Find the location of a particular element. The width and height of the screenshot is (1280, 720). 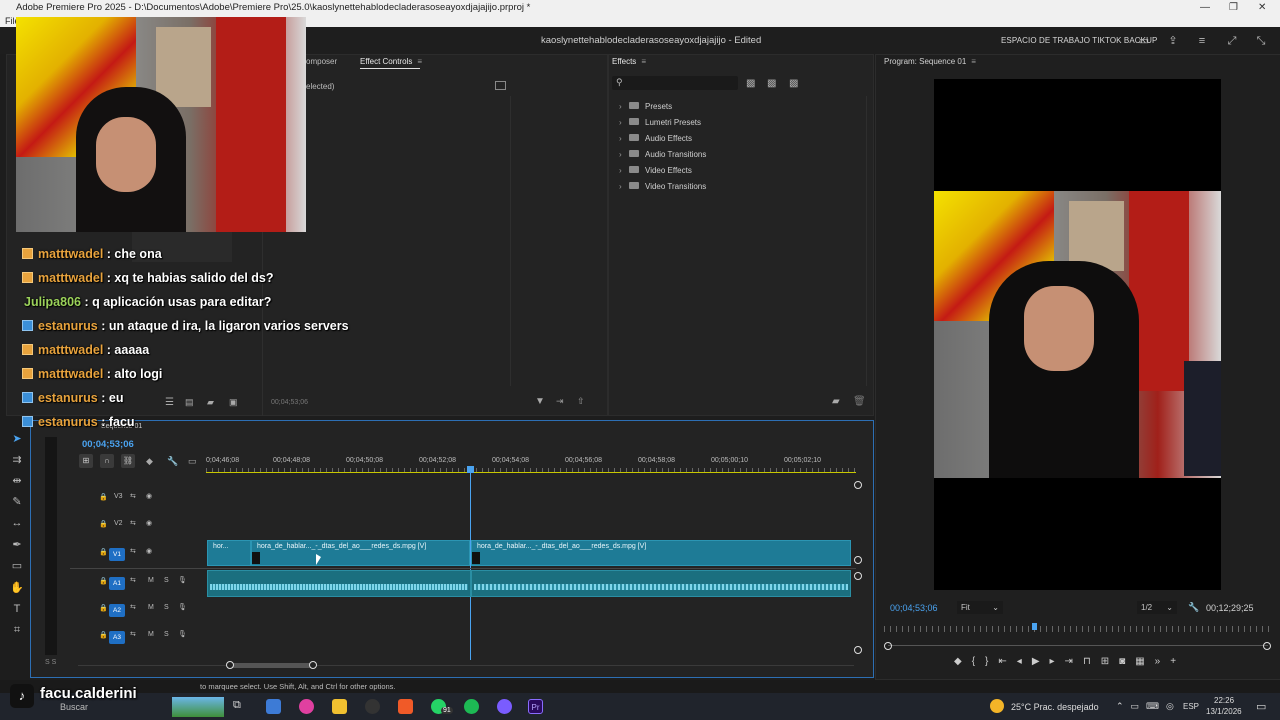

export-frame-icon: ◙ is located at coordinates (1127, 661).